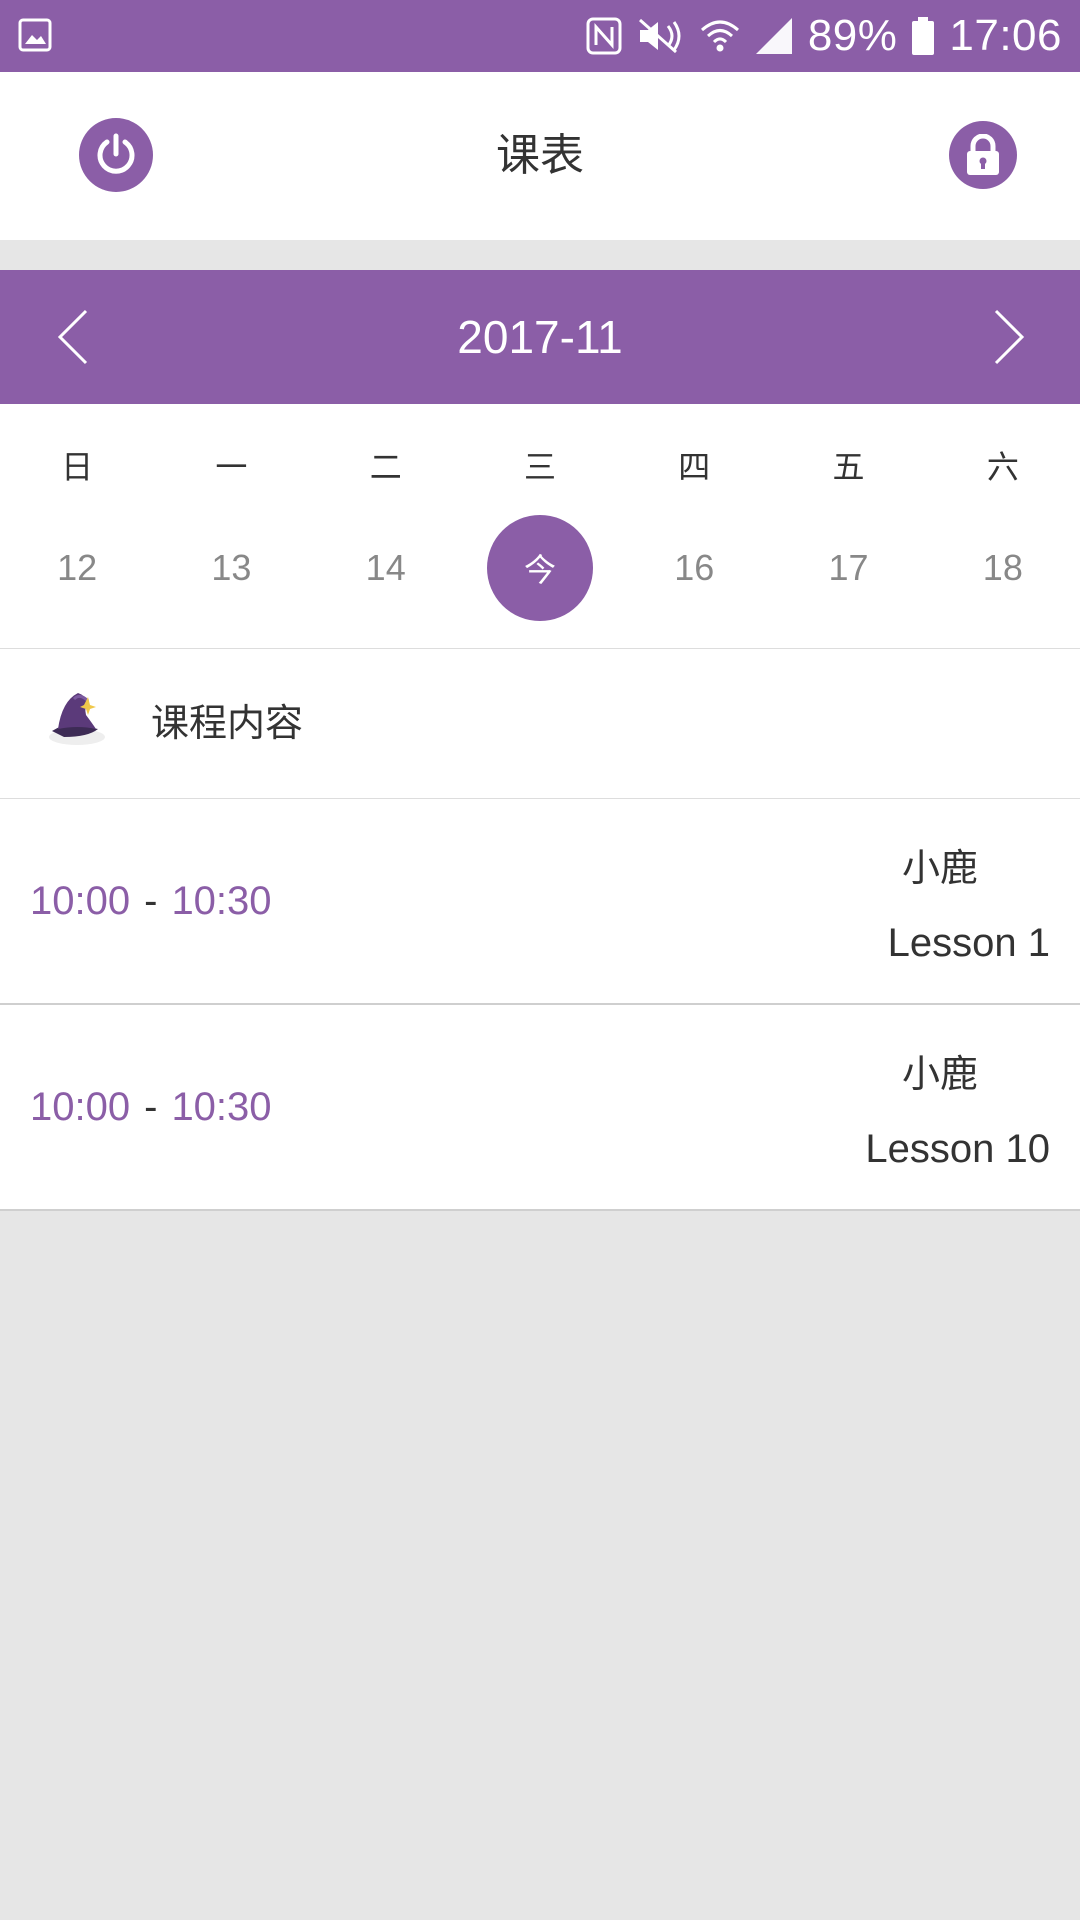 The image size is (1080, 1920). What do you see at coordinates (773, 36) in the screenshot?
I see `signal-icon` at bounding box center [773, 36].